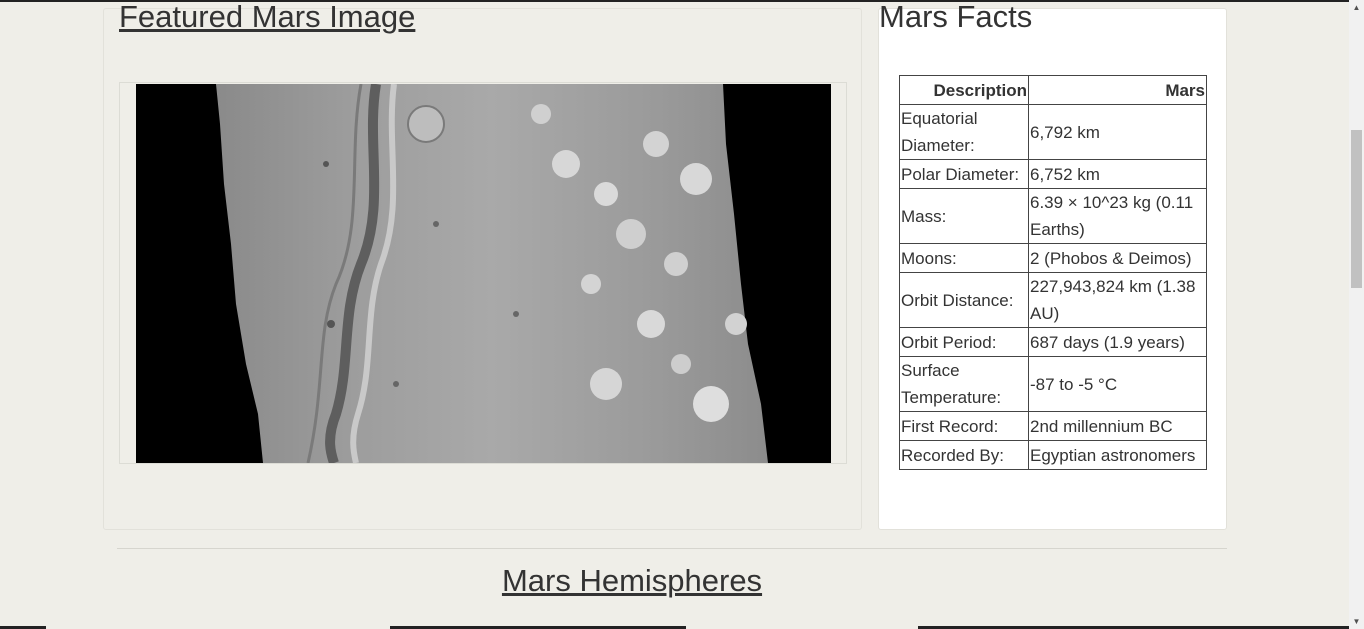 This screenshot has width=1364, height=629. I want to click on scroll-down-arrow-icon: ▼, so click(1356, 621).